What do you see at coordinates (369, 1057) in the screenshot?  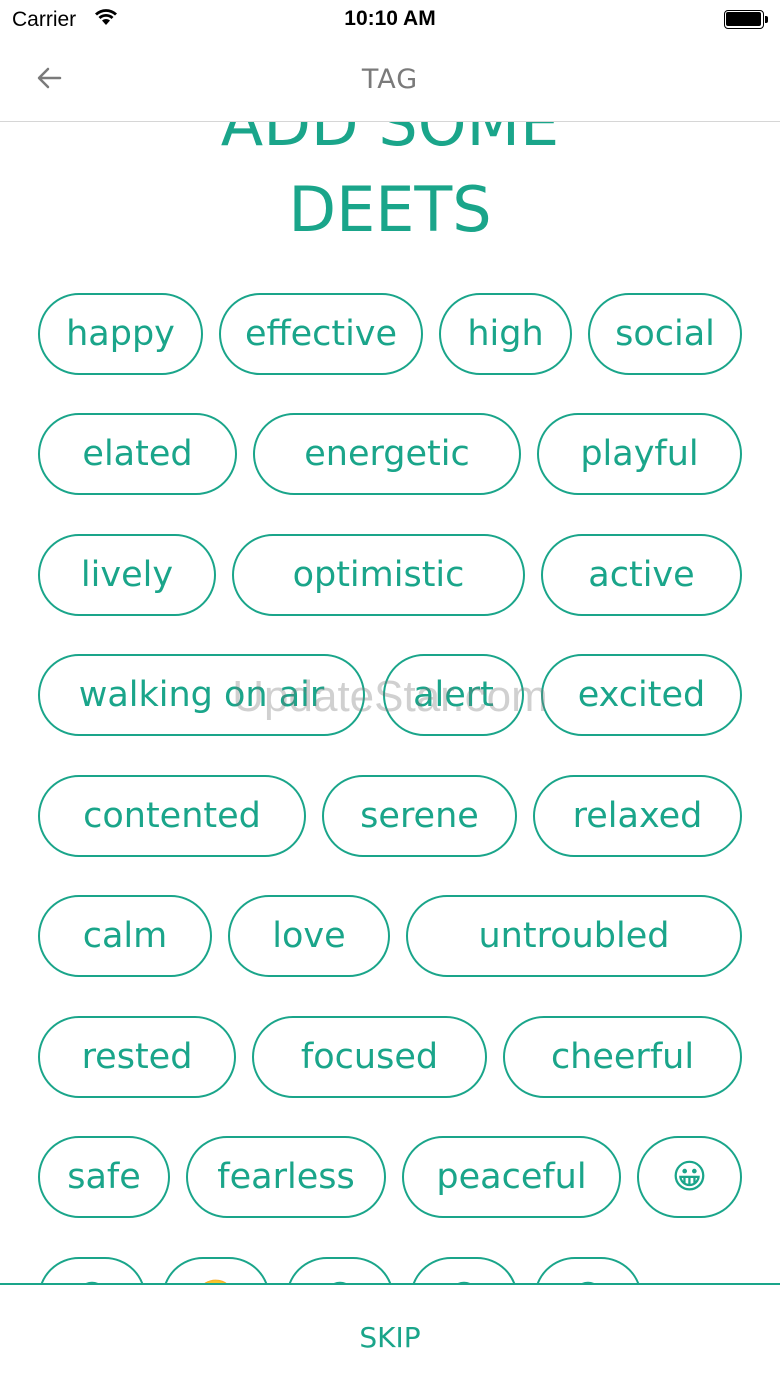 I see `tag-focused: focused` at bounding box center [369, 1057].